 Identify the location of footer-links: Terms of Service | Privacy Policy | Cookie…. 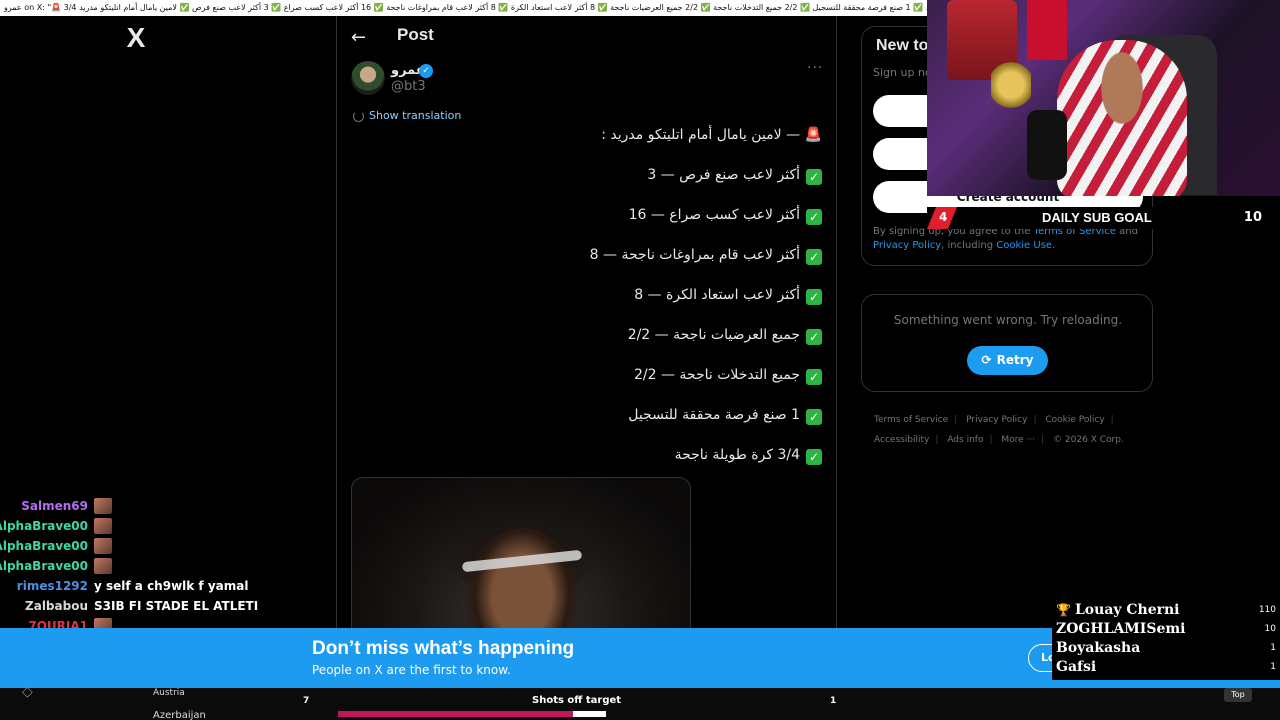
(999, 430).